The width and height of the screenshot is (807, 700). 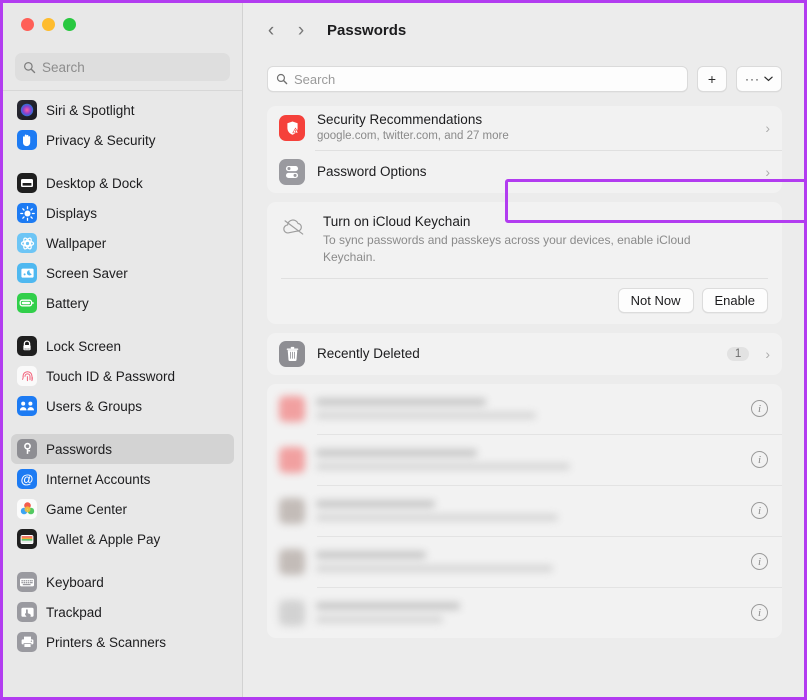 I want to click on enable-button: Enable, so click(x=734, y=300).